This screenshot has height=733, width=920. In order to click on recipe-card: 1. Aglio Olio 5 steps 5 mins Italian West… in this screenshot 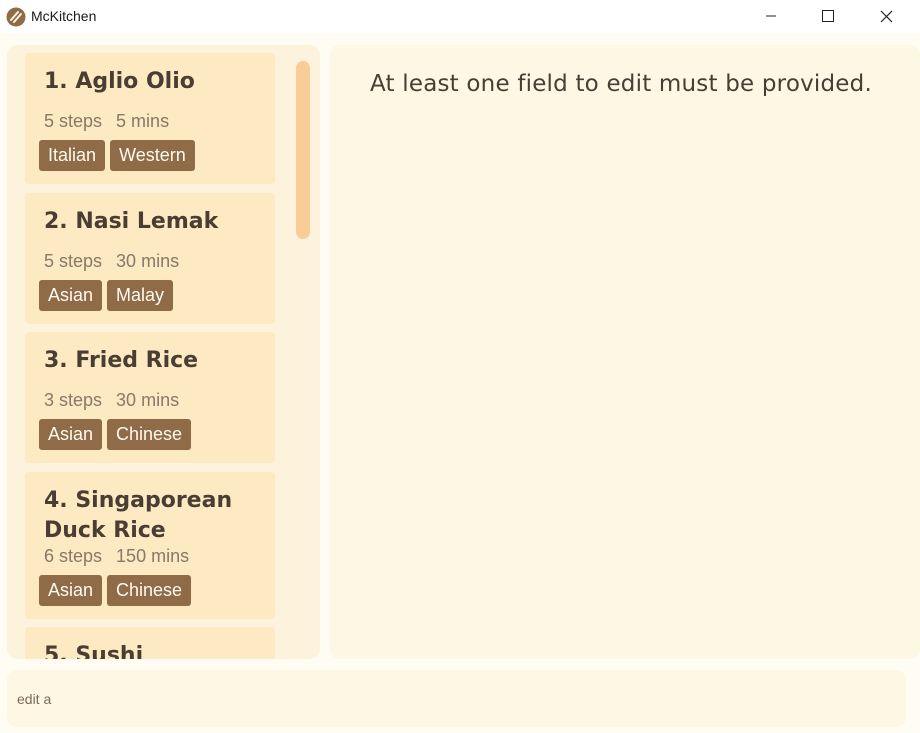, I will do `click(150, 118)`.